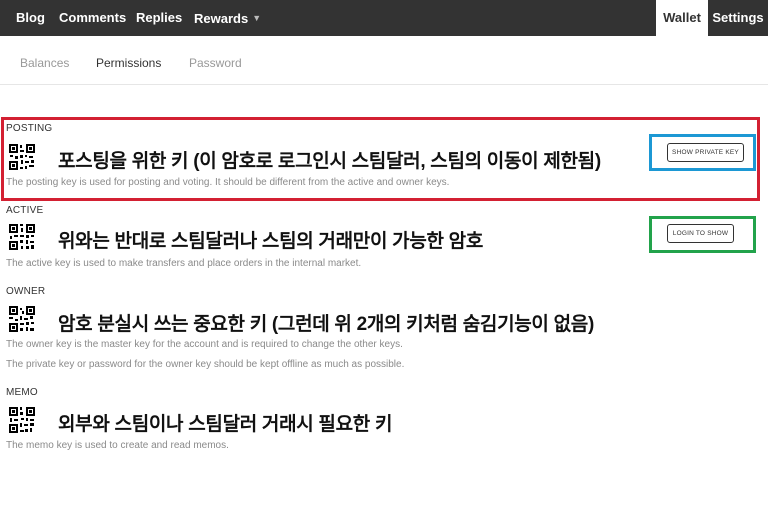 The height and width of the screenshot is (510, 768). What do you see at coordinates (682, 18) in the screenshot?
I see `nav-wallet: Wallet` at bounding box center [682, 18].